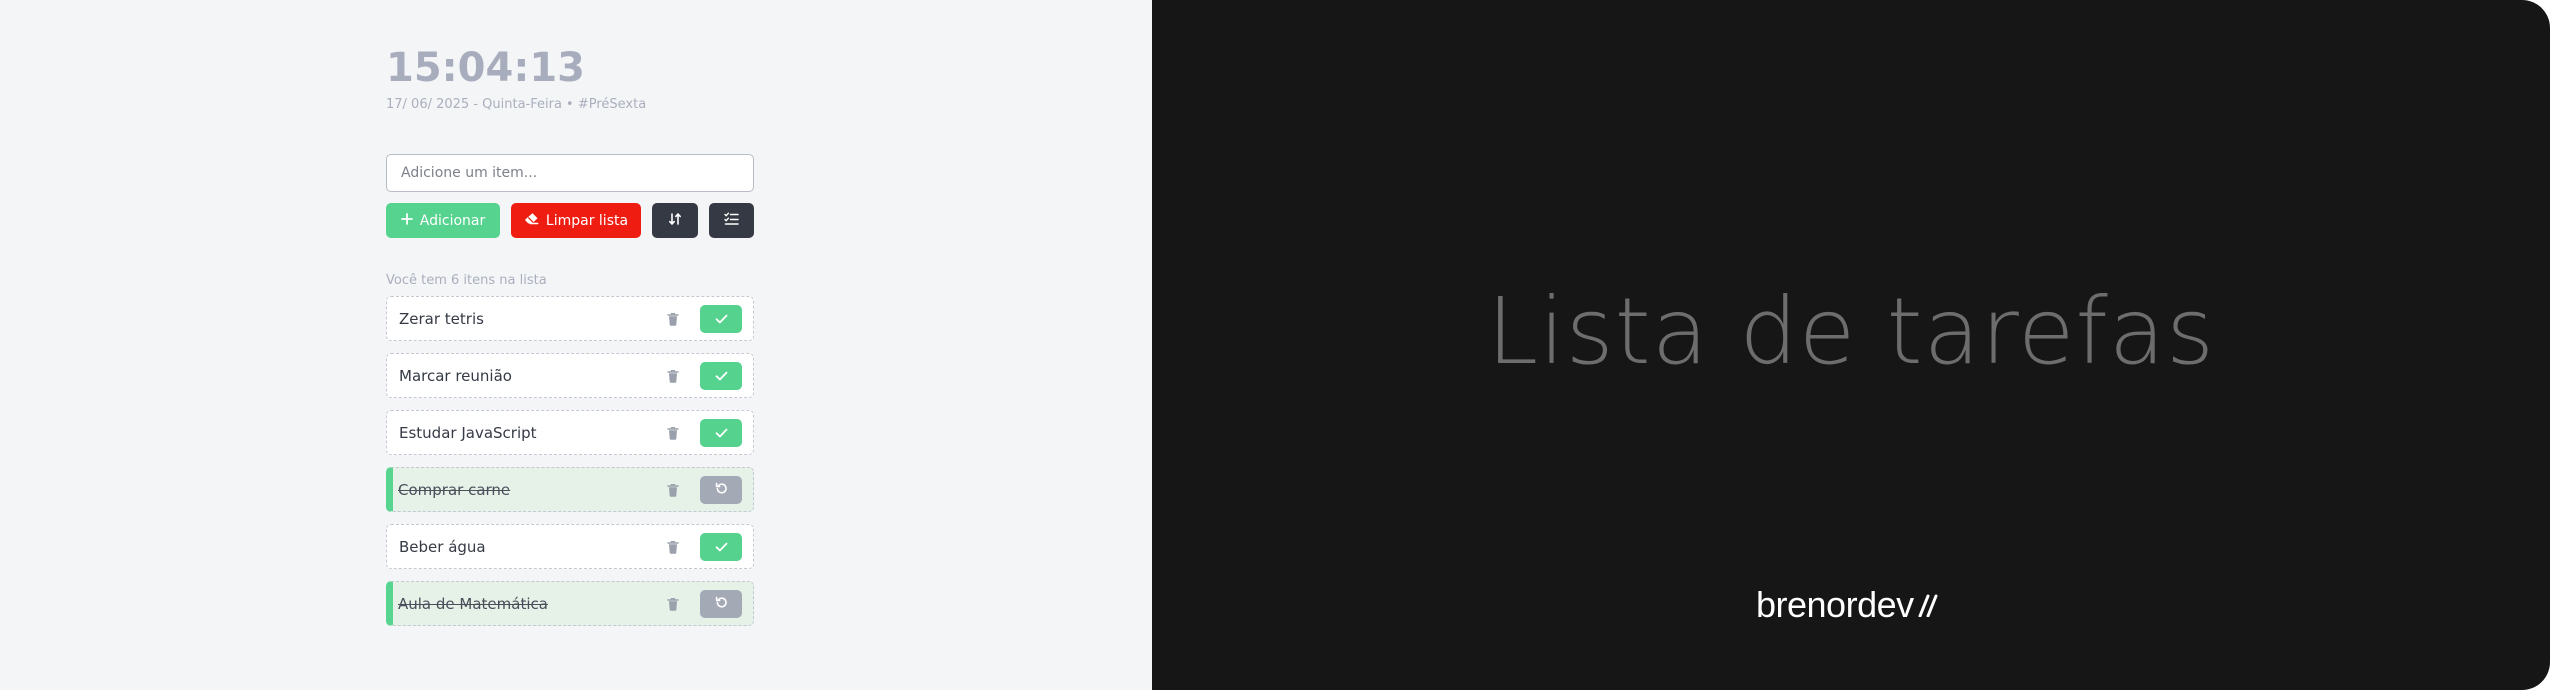  What do you see at coordinates (570, 603) in the screenshot?
I see `list-item-done: Aula de Matemática` at bounding box center [570, 603].